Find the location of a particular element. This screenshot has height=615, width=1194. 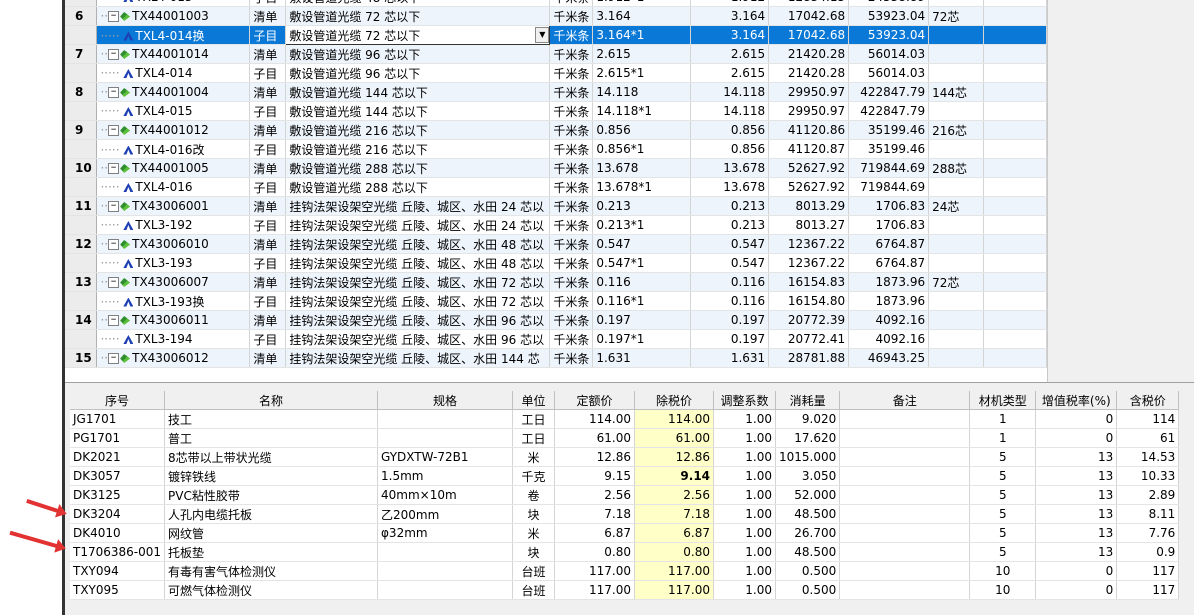

item-code-cell: ·· − TX44001003 is located at coordinates (173, 16).